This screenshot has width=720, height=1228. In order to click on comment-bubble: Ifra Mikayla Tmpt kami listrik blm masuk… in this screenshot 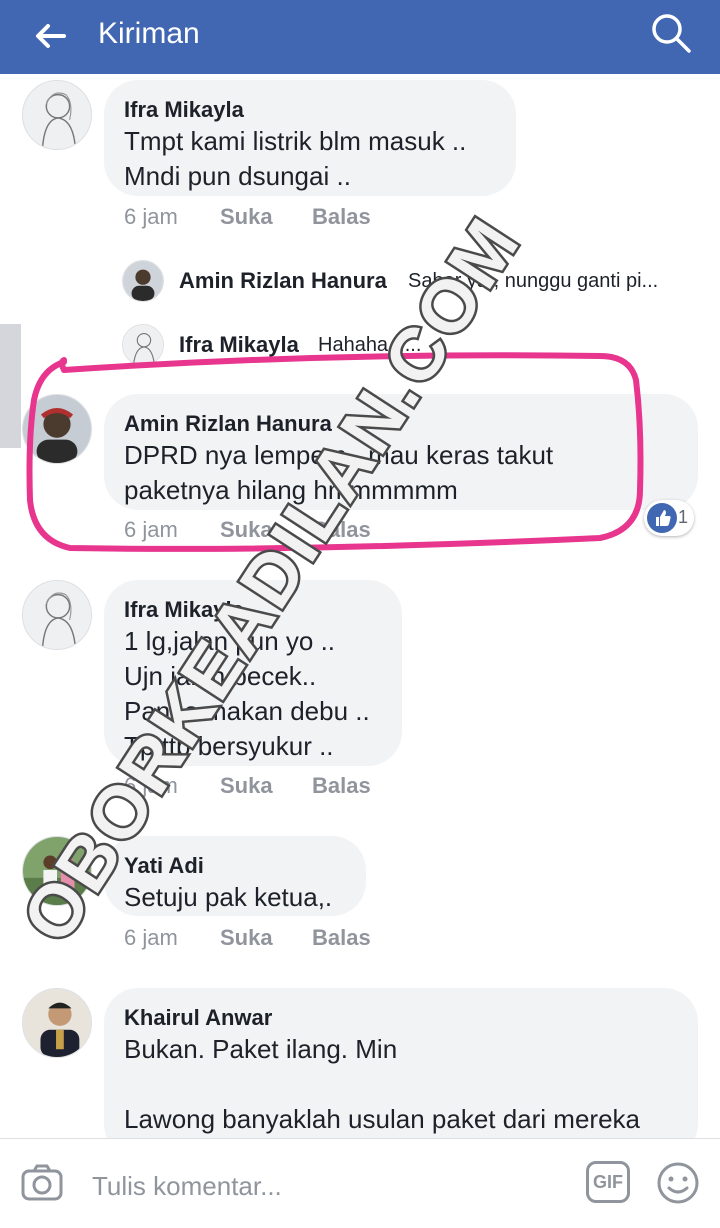, I will do `click(310, 138)`.